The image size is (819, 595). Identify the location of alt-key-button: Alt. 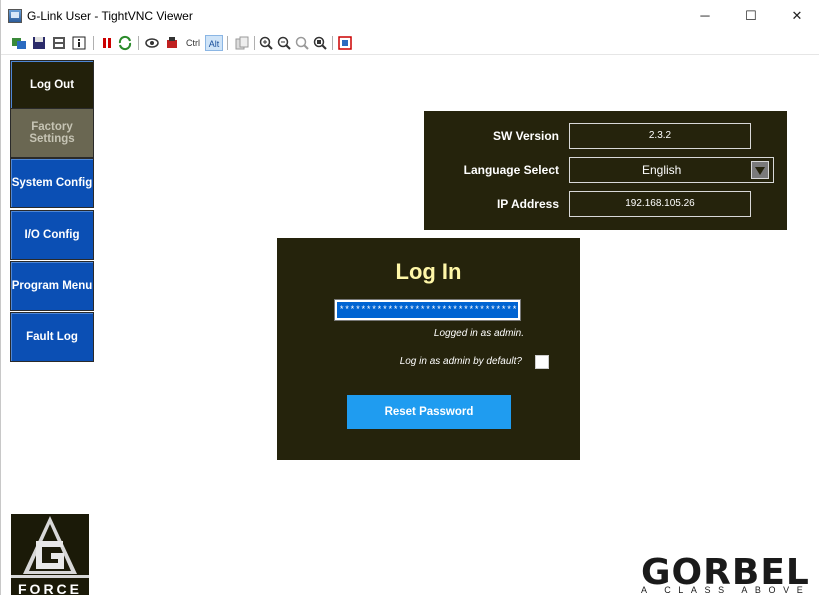
(214, 43).